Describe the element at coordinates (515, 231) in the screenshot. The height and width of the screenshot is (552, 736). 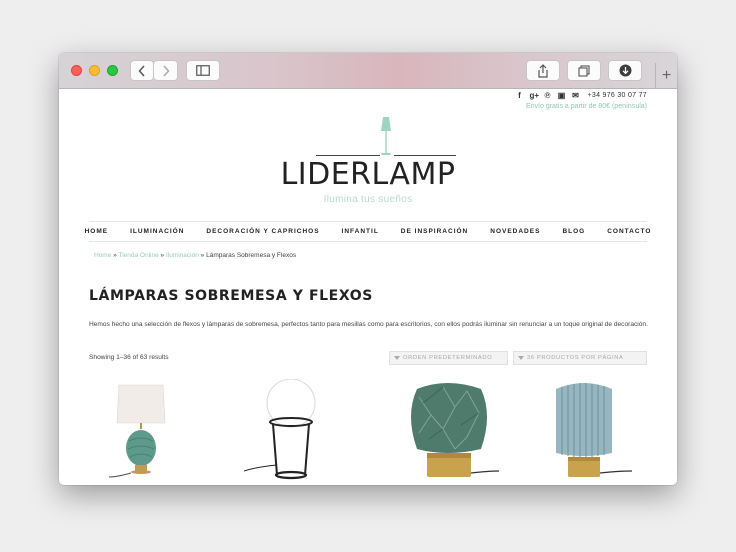
I see `nav-item-novedades: NOVEDADES` at that location.